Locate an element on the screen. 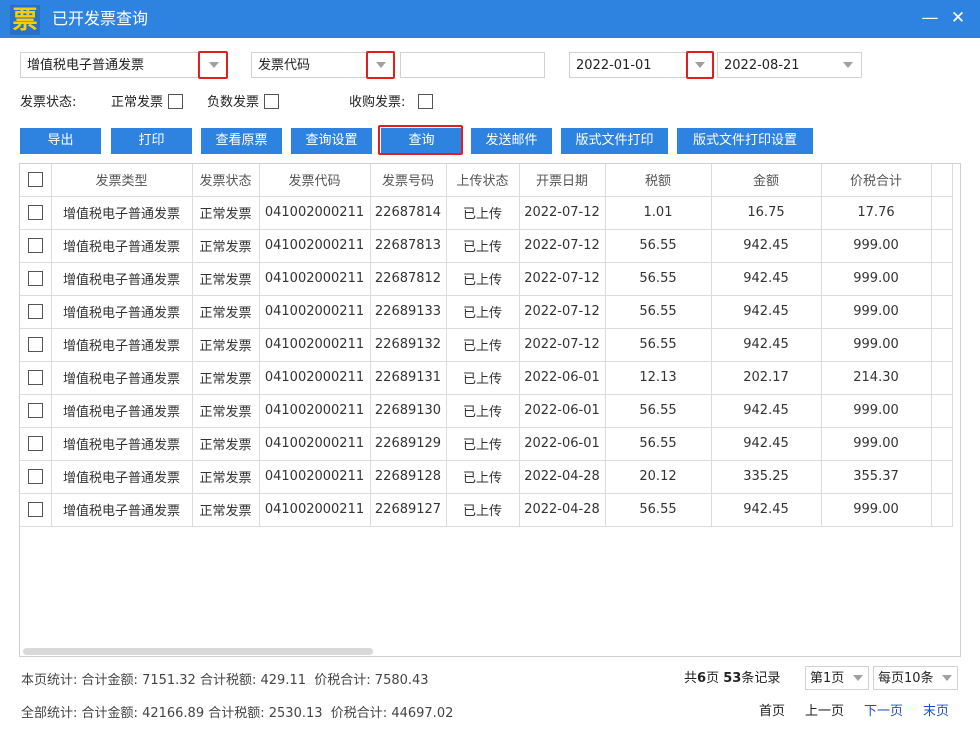  invoice-type-dropdown-button is located at coordinates (214, 65).